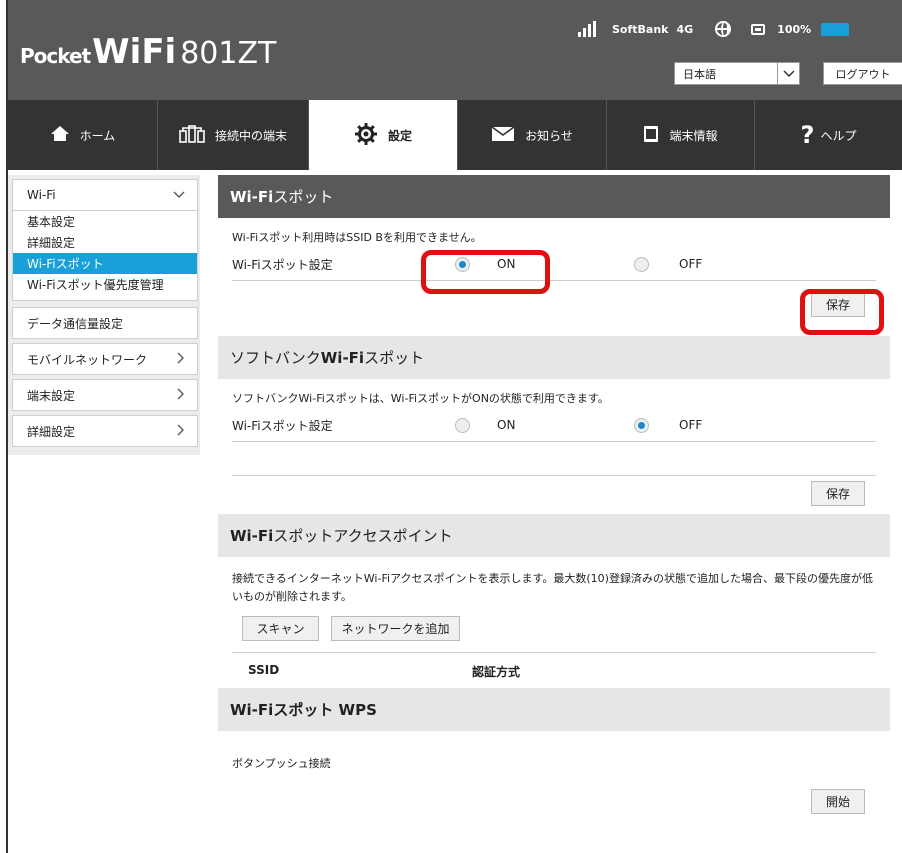 The image size is (902, 853). I want to click on softbank-on-label: ON, so click(506, 425).